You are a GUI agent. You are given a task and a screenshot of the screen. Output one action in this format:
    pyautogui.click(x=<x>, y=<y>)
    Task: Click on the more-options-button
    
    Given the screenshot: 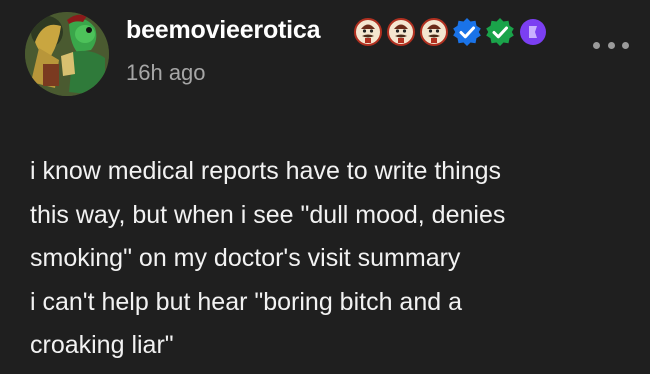 What is the action you would take?
    pyautogui.click(x=611, y=45)
    